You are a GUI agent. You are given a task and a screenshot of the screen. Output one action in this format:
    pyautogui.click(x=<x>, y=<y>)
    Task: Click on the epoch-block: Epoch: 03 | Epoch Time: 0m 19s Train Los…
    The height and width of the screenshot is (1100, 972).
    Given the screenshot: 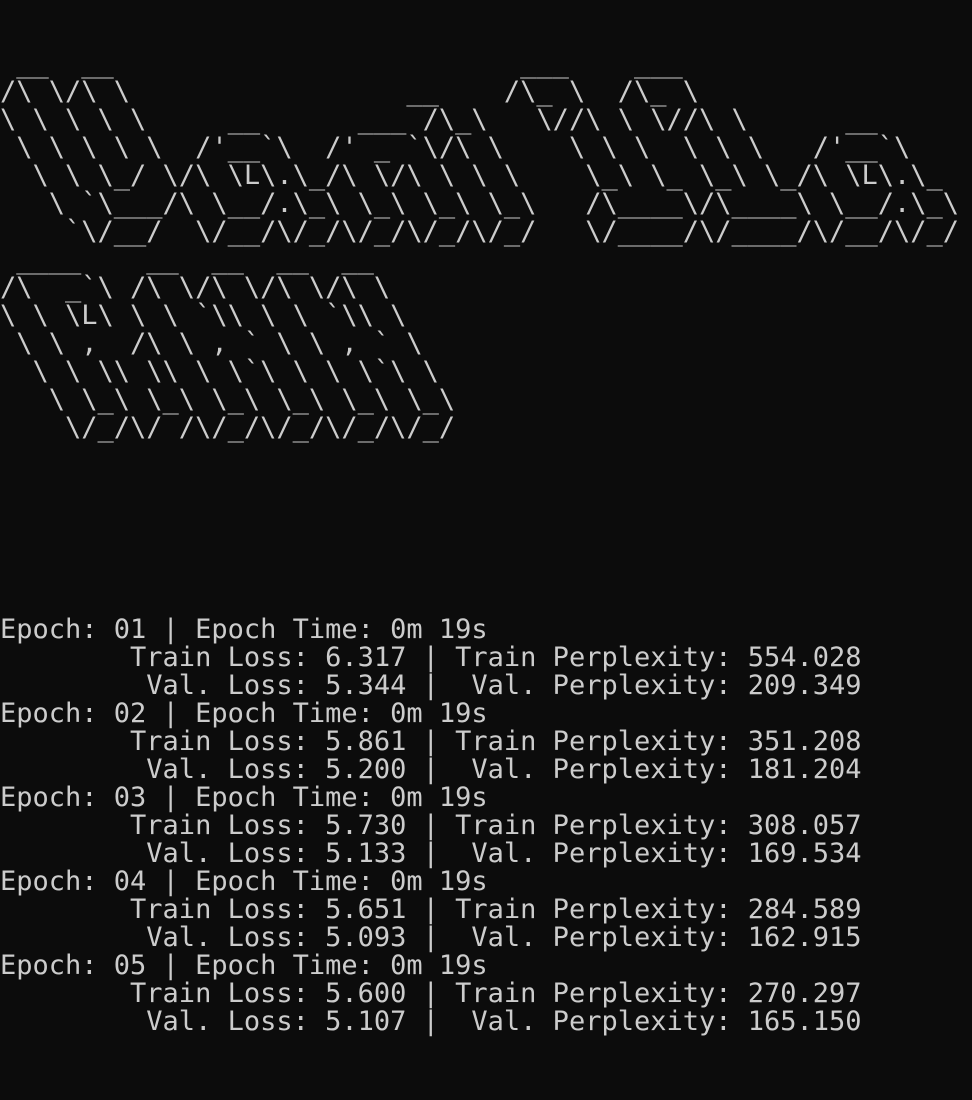 What is the action you would take?
    pyautogui.click(x=486, y=826)
    